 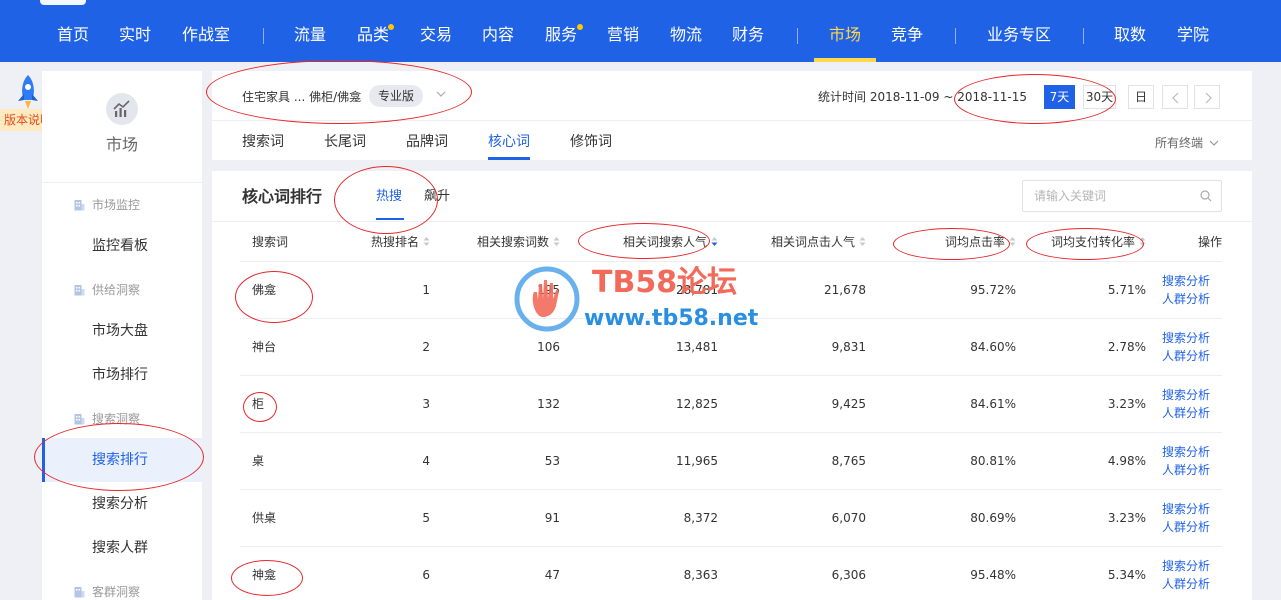 What do you see at coordinates (436, 35) in the screenshot?
I see `nav-item-trade: 交易` at bounding box center [436, 35].